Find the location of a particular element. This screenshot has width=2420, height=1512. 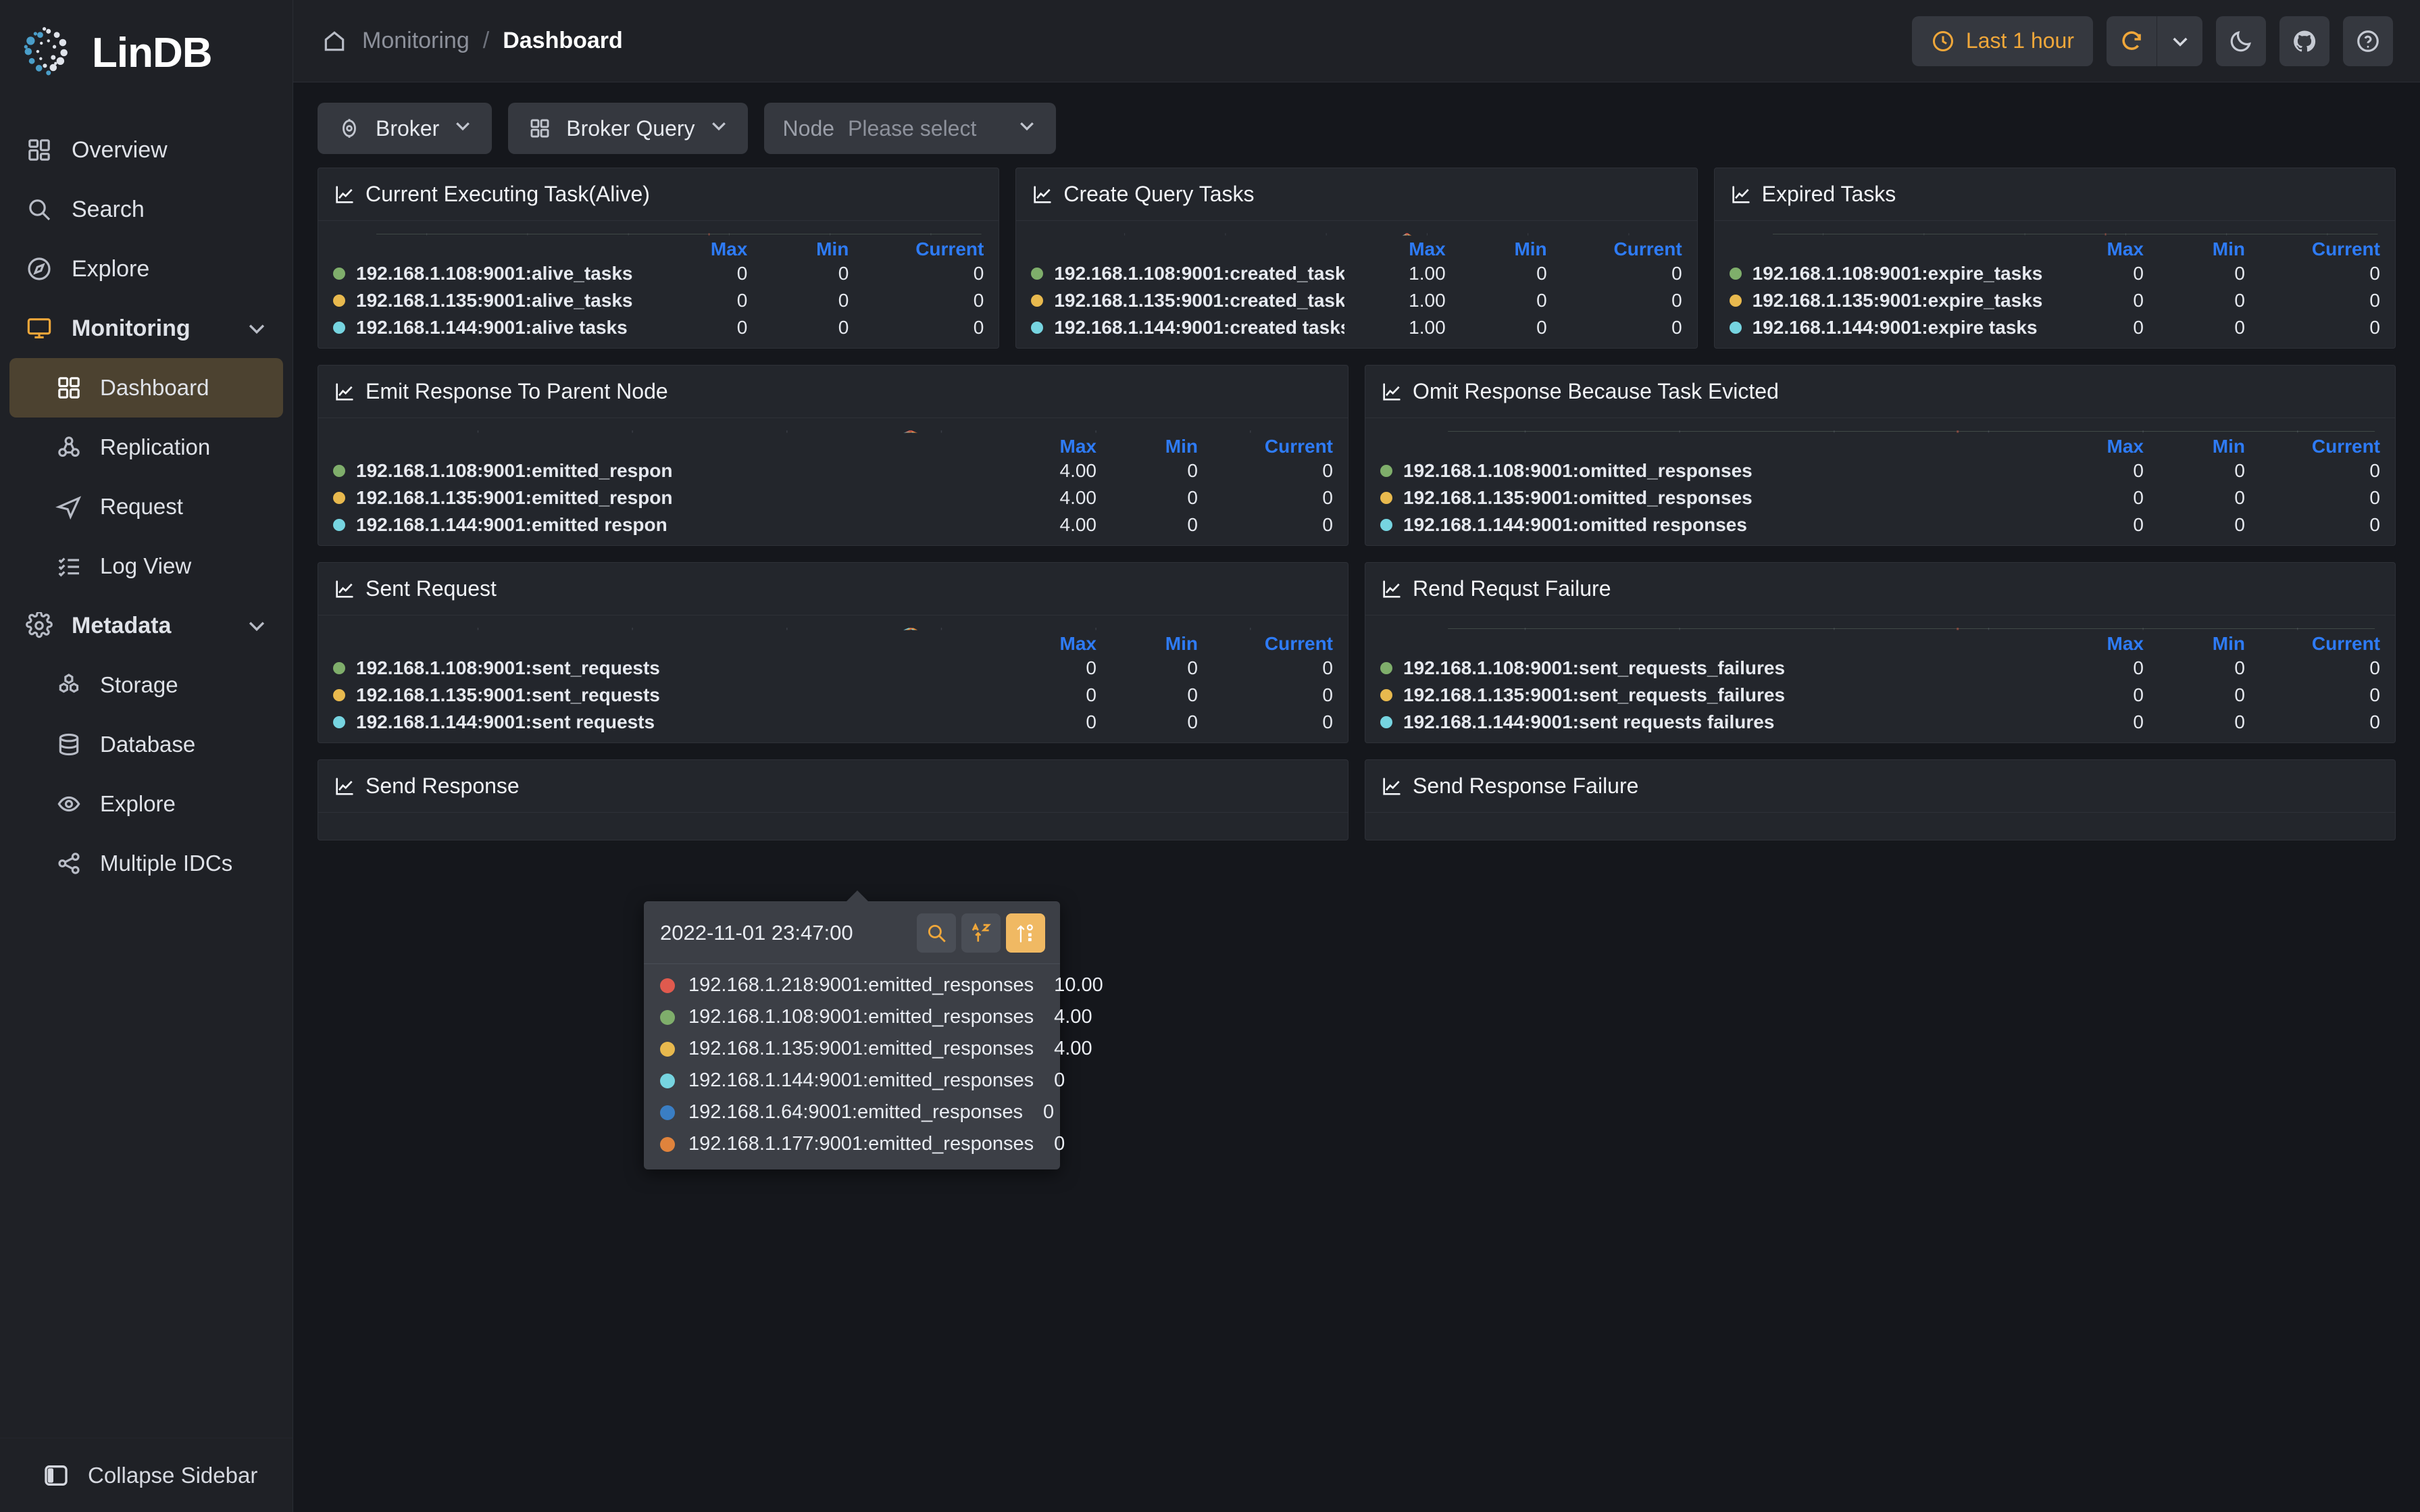

sidebar-item-database: Database is located at coordinates (146, 745).